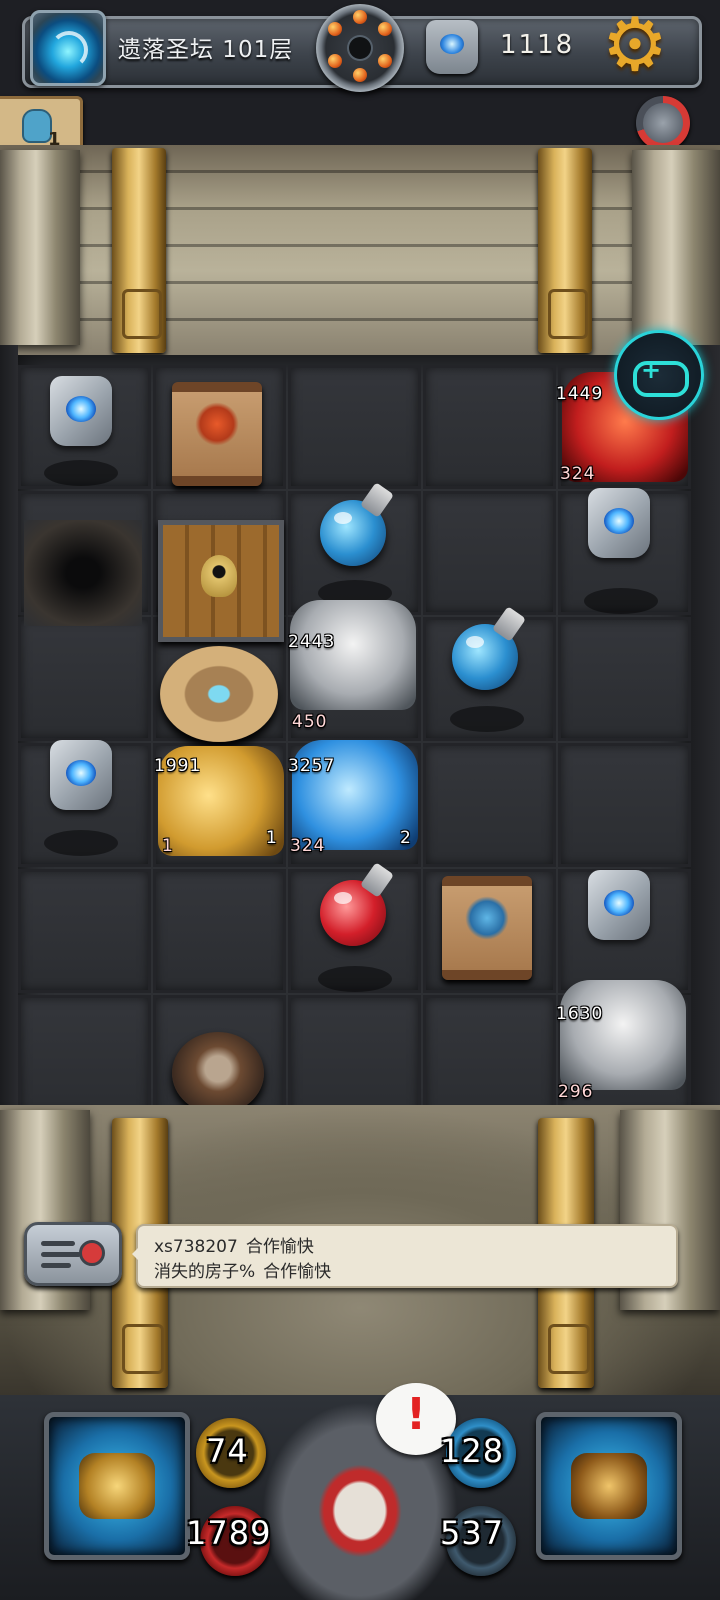  What do you see at coordinates (472, 1451) in the screenshot?
I see `defense-value: 128` at bounding box center [472, 1451].